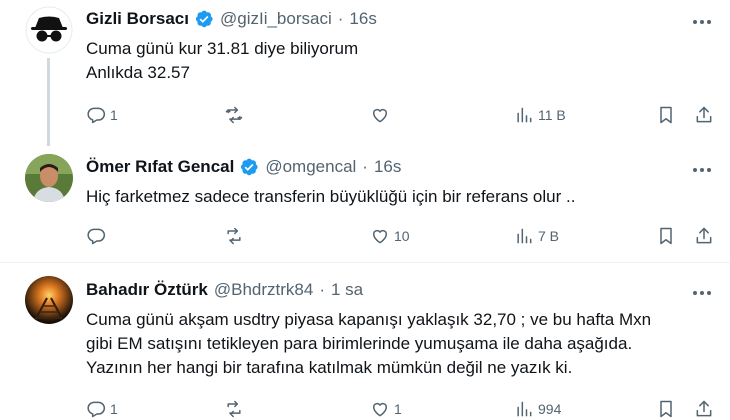 This screenshot has width=730, height=420. Describe the element at coordinates (550, 409) in the screenshot. I see `views-count: 994` at that location.